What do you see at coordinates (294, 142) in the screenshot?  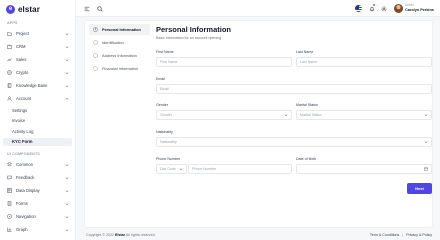 I see `nationality-select: Nationality` at bounding box center [294, 142].